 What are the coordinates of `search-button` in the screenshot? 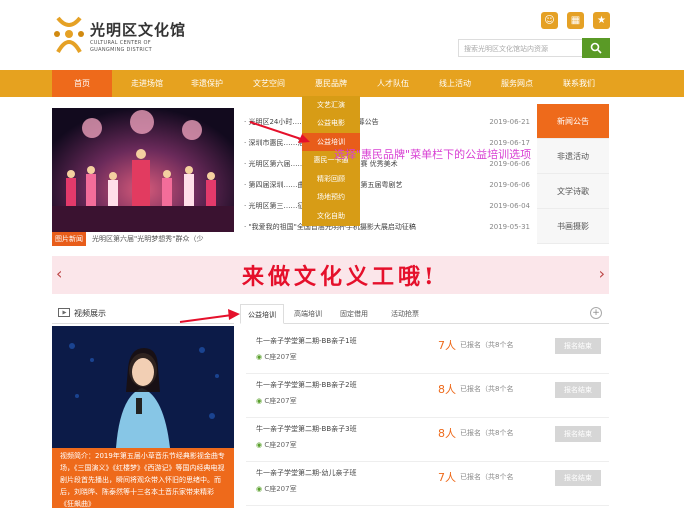 It's located at (596, 48).